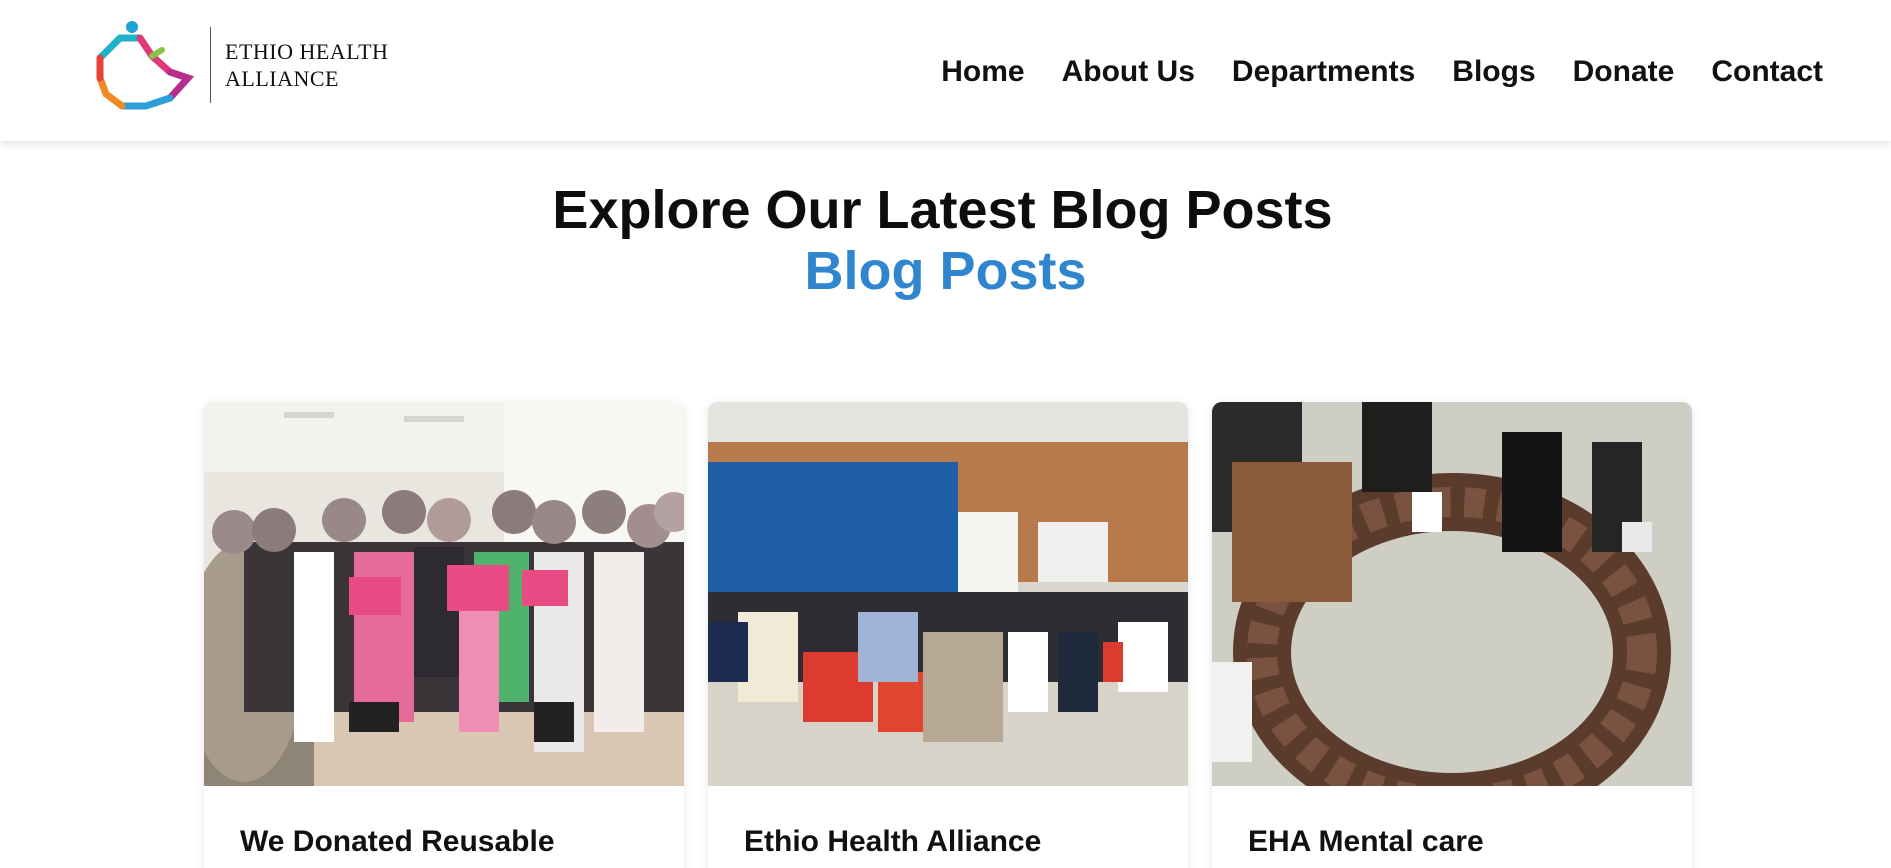 This screenshot has height=868, width=1891. Describe the element at coordinates (942, 210) in the screenshot. I see `page-title: Explore Our Latest Blog Posts` at that location.